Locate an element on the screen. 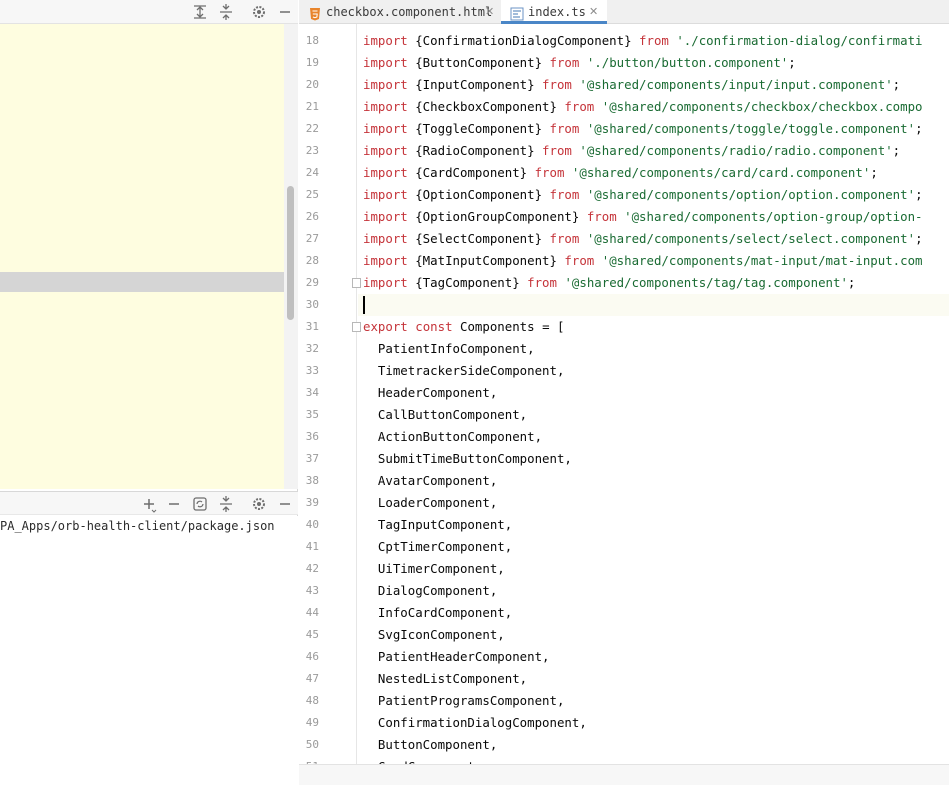  code-line-34: 34 HeaderComponent, is located at coordinates (624, 393).